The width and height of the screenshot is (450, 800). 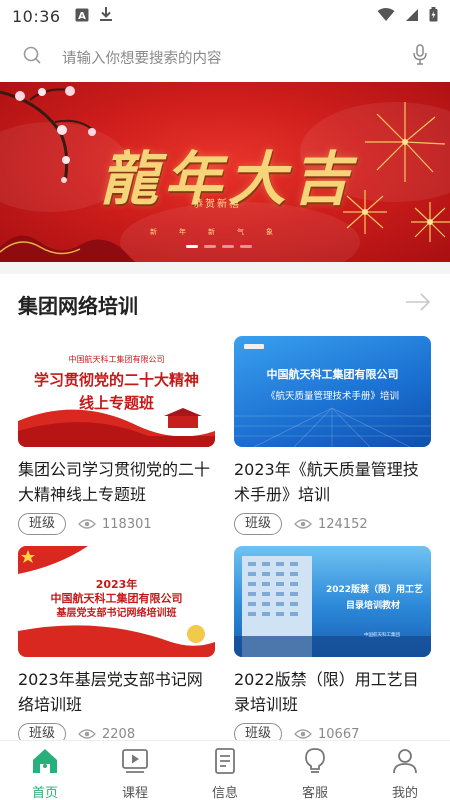 What do you see at coordinates (116, 601) in the screenshot?
I see `course-thumbnail: 2023年 中国航天科工集团有限公司 基层党支部书记网络培训班` at bounding box center [116, 601].